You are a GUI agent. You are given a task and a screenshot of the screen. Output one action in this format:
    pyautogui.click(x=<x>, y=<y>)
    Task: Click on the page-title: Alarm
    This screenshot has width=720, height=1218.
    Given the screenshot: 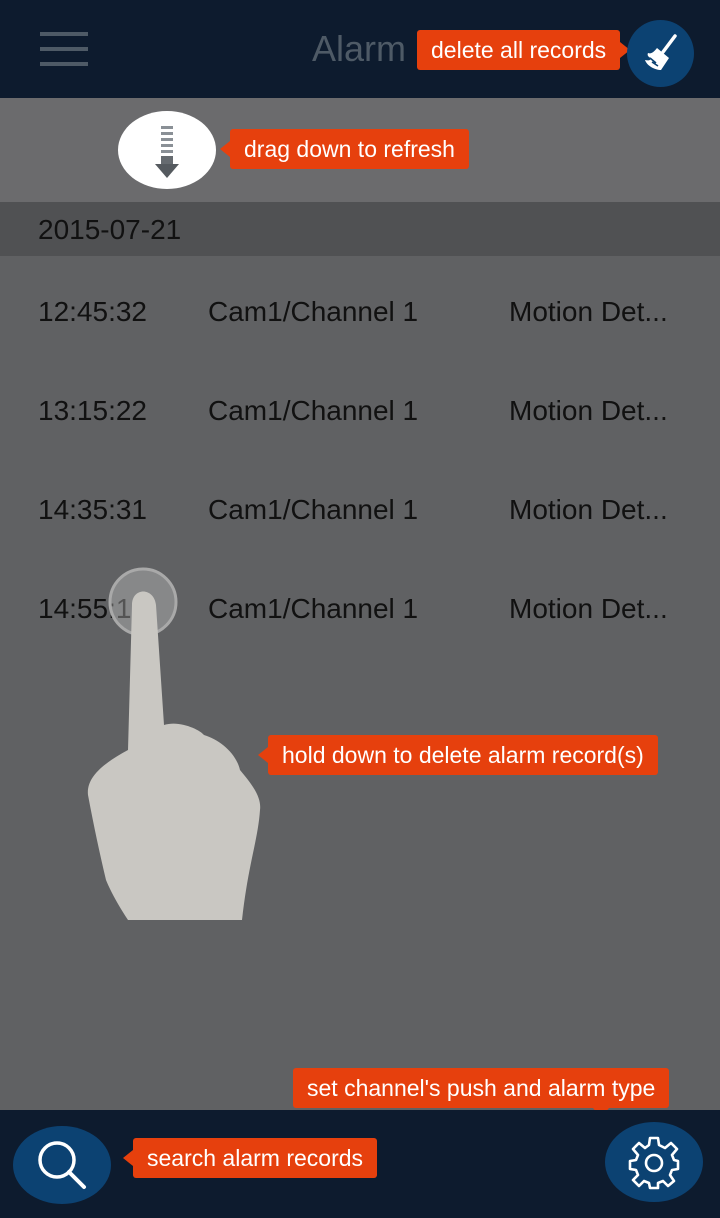 What is the action you would take?
    pyautogui.click(x=359, y=48)
    